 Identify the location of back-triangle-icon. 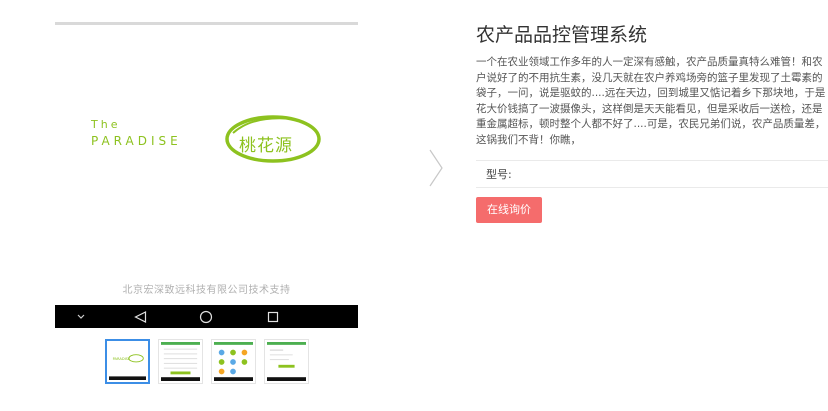
(140, 316).